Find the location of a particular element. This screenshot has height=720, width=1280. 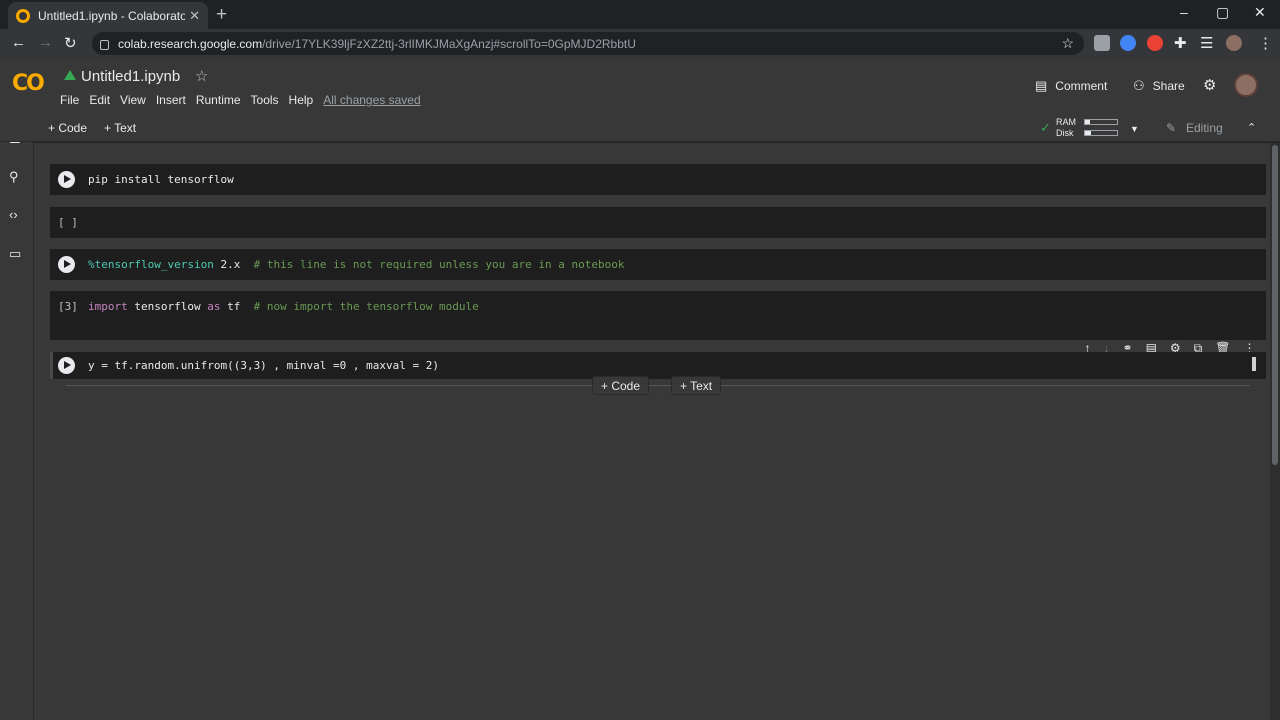

disk-label: Disk is located at coordinates (1065, 133).